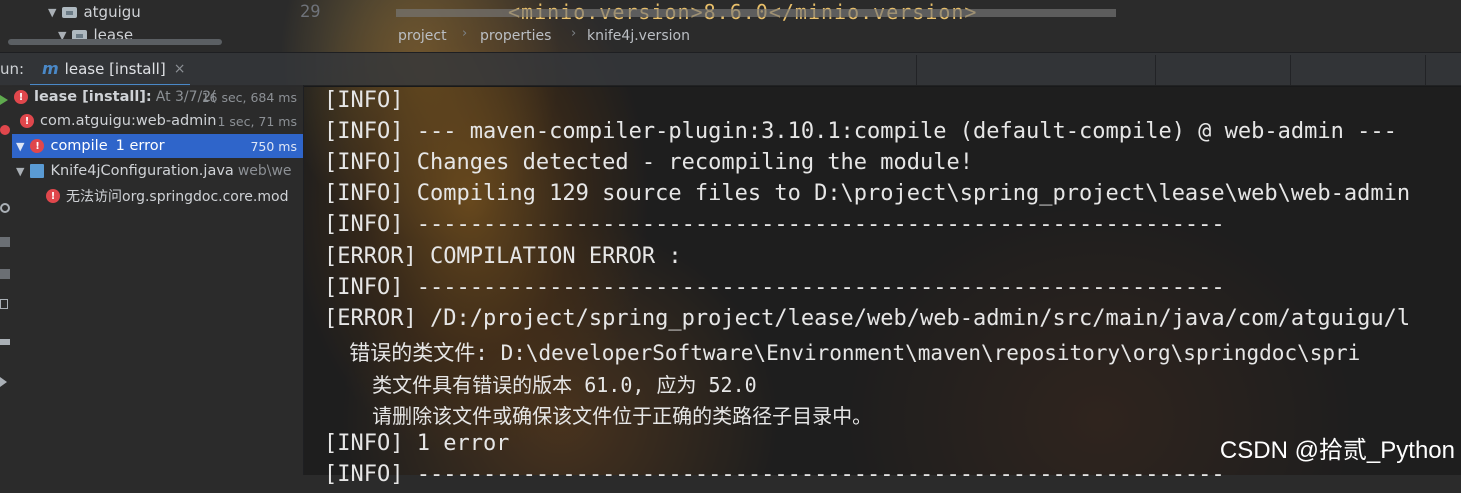 This screenshot has height=493, width=1461. Describe the element at coordinates (37, 171) in the screenshot. I see `java-file-icon` at that location.